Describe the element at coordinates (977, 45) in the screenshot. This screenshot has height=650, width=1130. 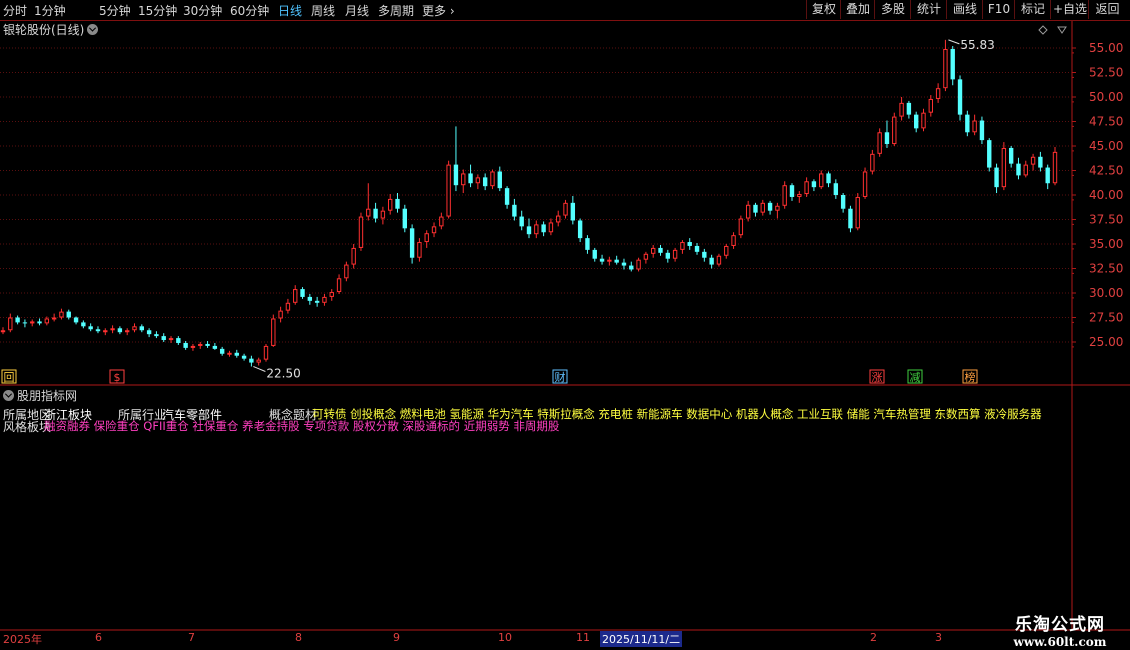
I see `high-price-label: 55.83` at that location.